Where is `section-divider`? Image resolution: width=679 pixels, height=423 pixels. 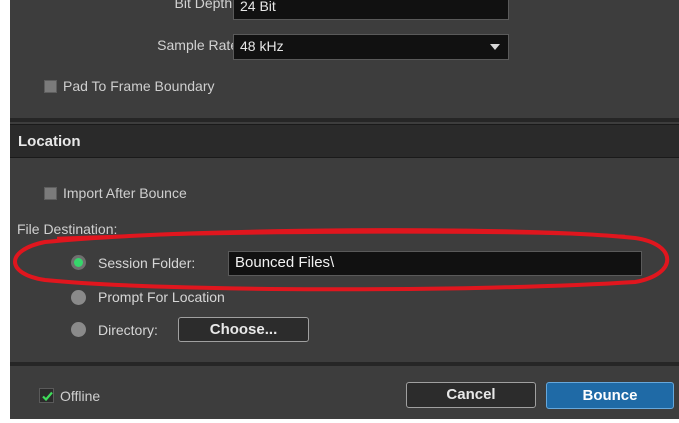
section-divider is located at coordinates (344, 120).